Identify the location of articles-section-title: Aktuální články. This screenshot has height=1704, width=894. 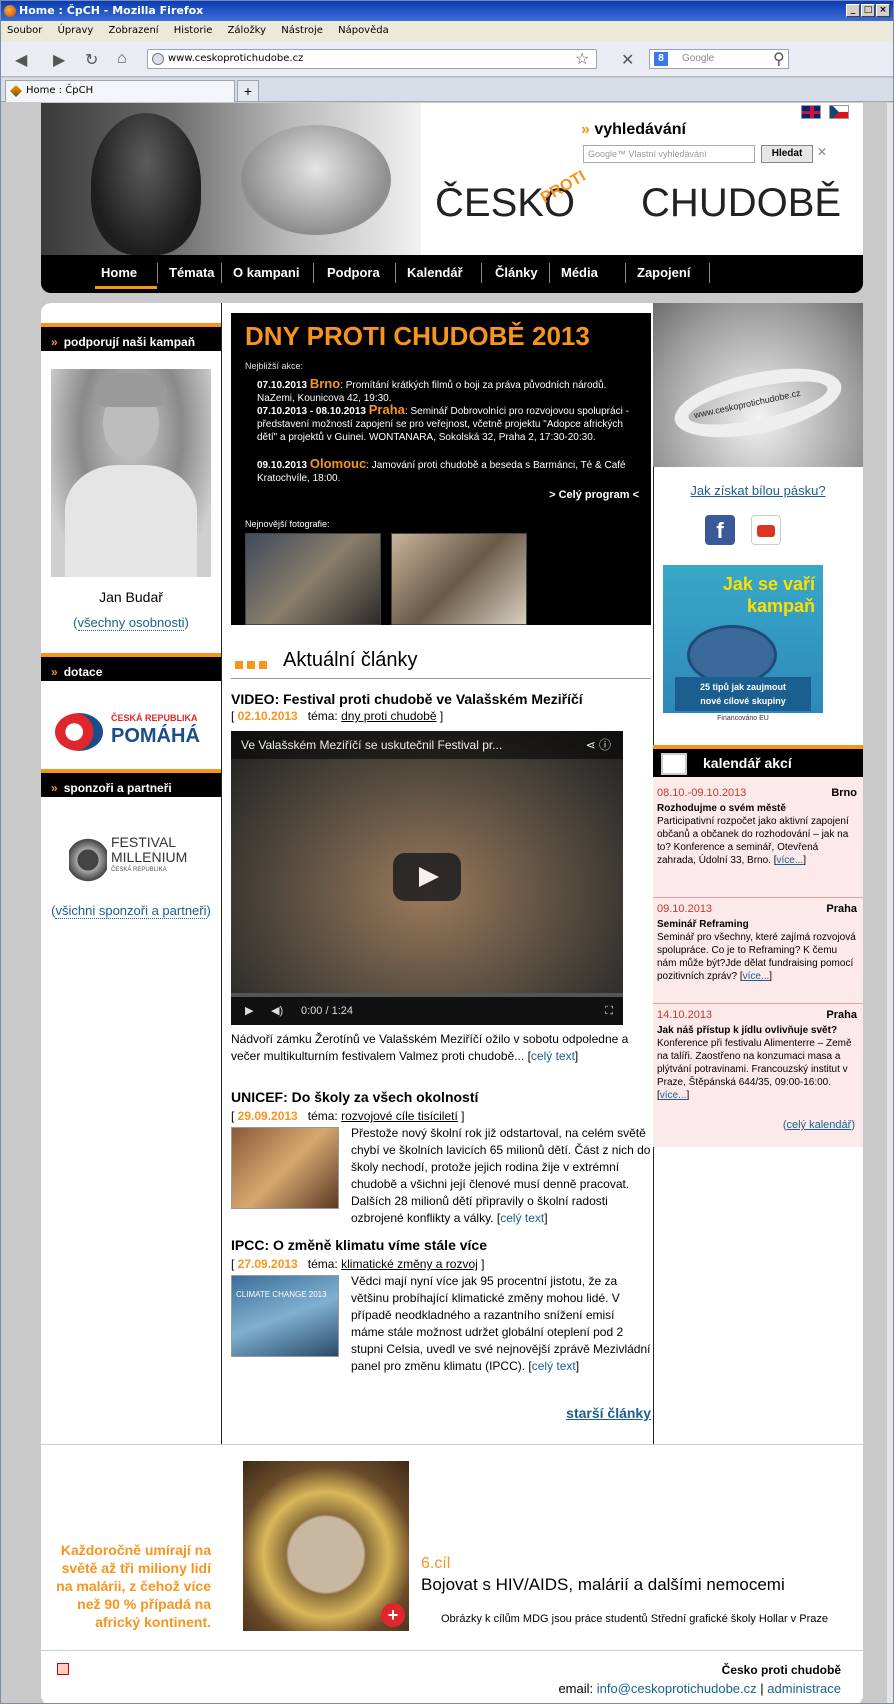
(350, 660).